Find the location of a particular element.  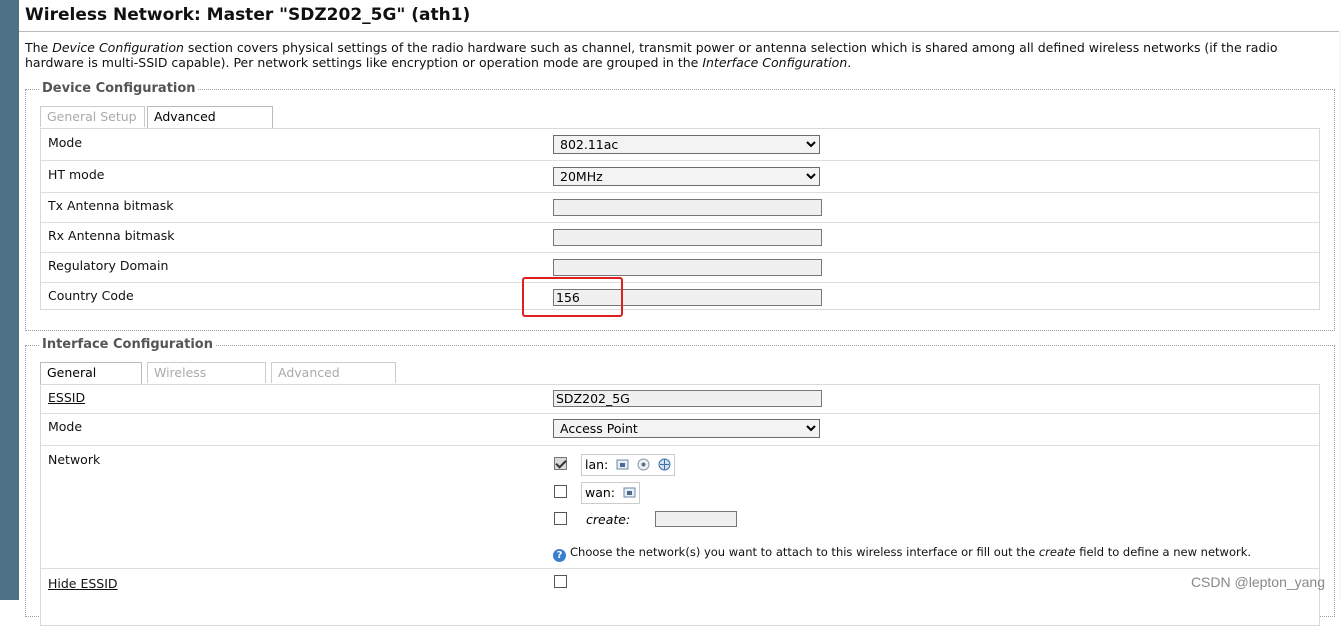

lan-network-badge: lan: is located at coordinates (628, 465).